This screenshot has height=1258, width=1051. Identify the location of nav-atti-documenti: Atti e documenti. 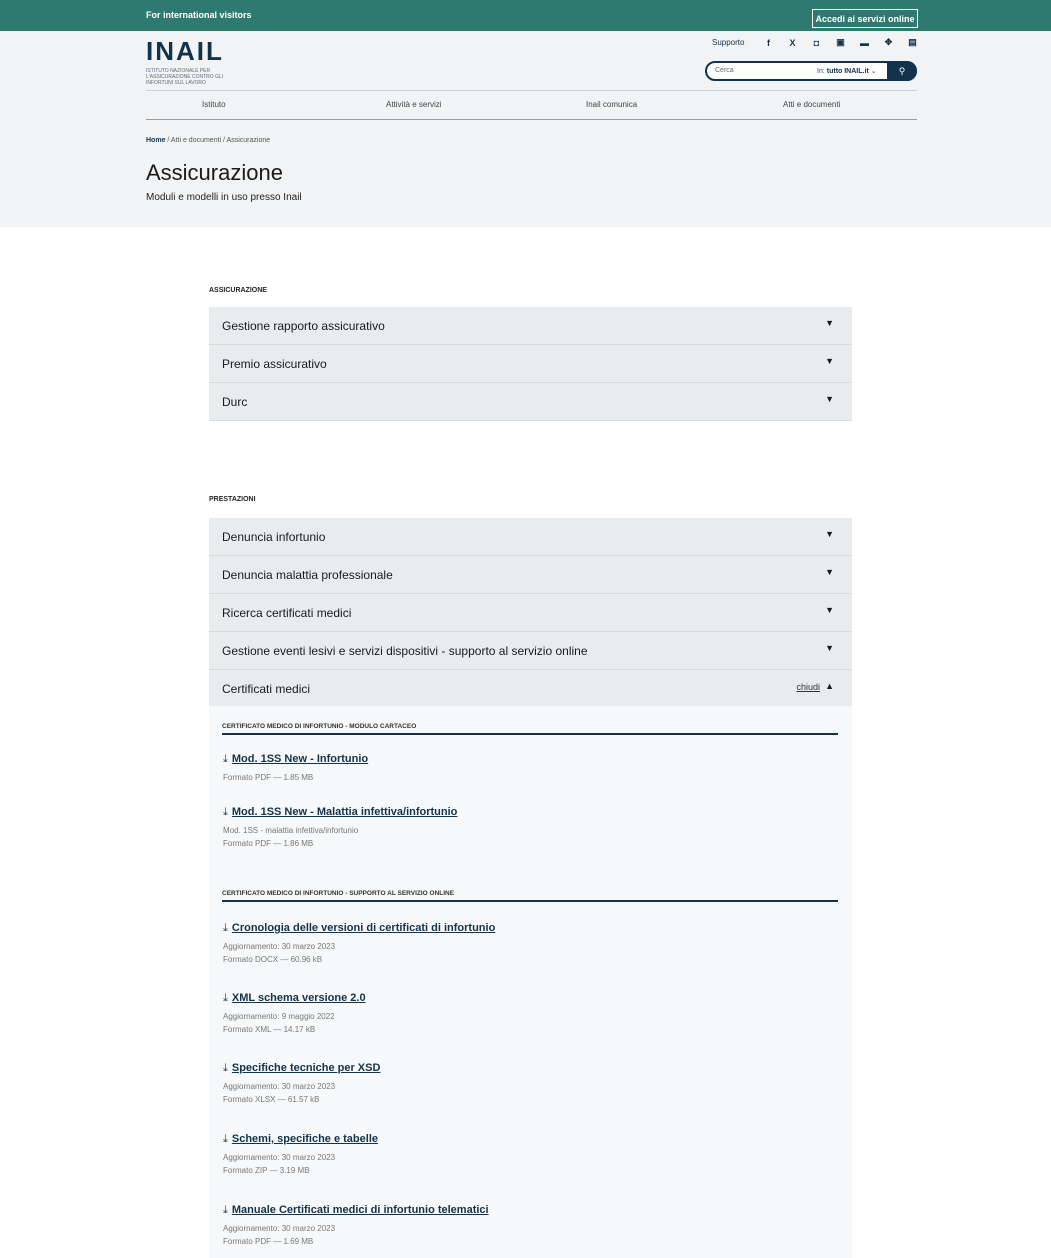
(811, 104).